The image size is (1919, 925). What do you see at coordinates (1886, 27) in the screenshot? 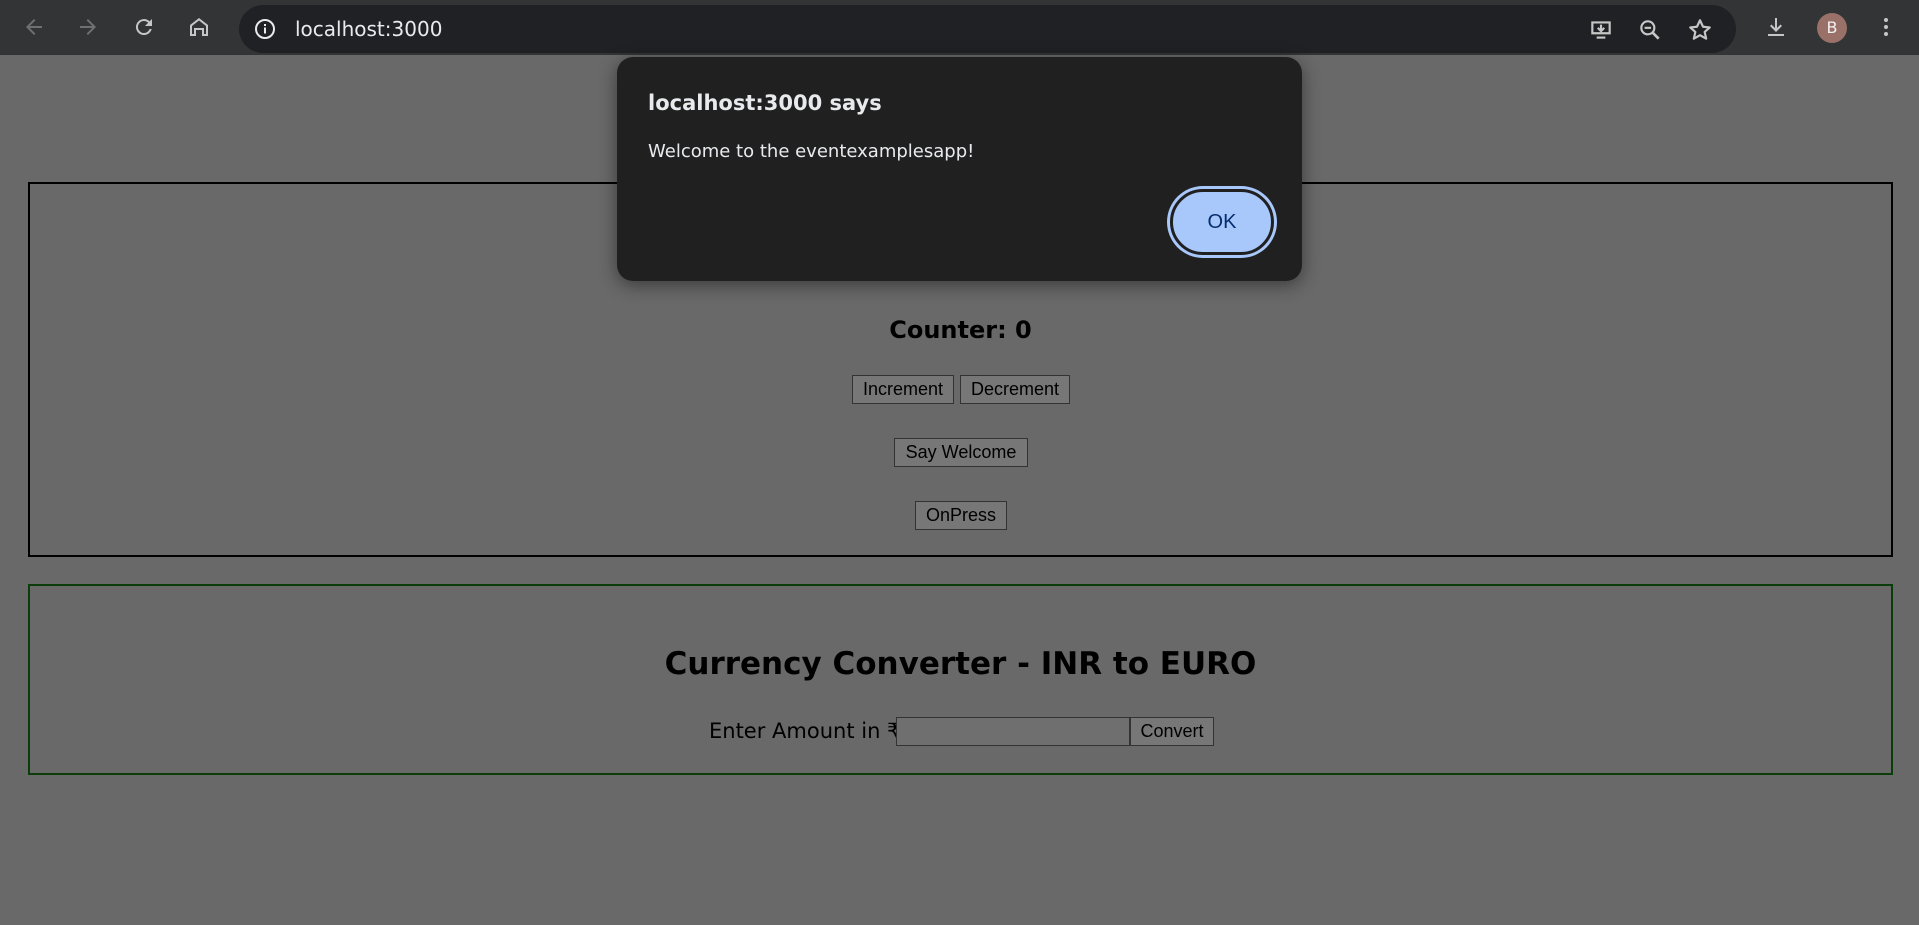
I see `menu-dots-icon` at bounding box center [1886, 27].